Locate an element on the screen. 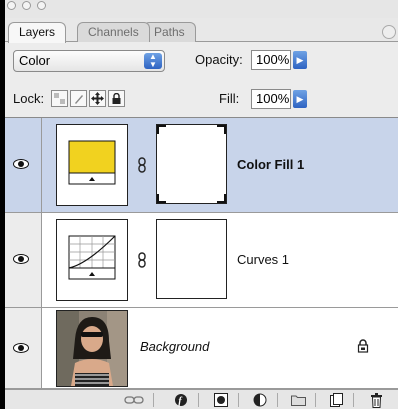  trash-icon is located at coordinates (376, 400).